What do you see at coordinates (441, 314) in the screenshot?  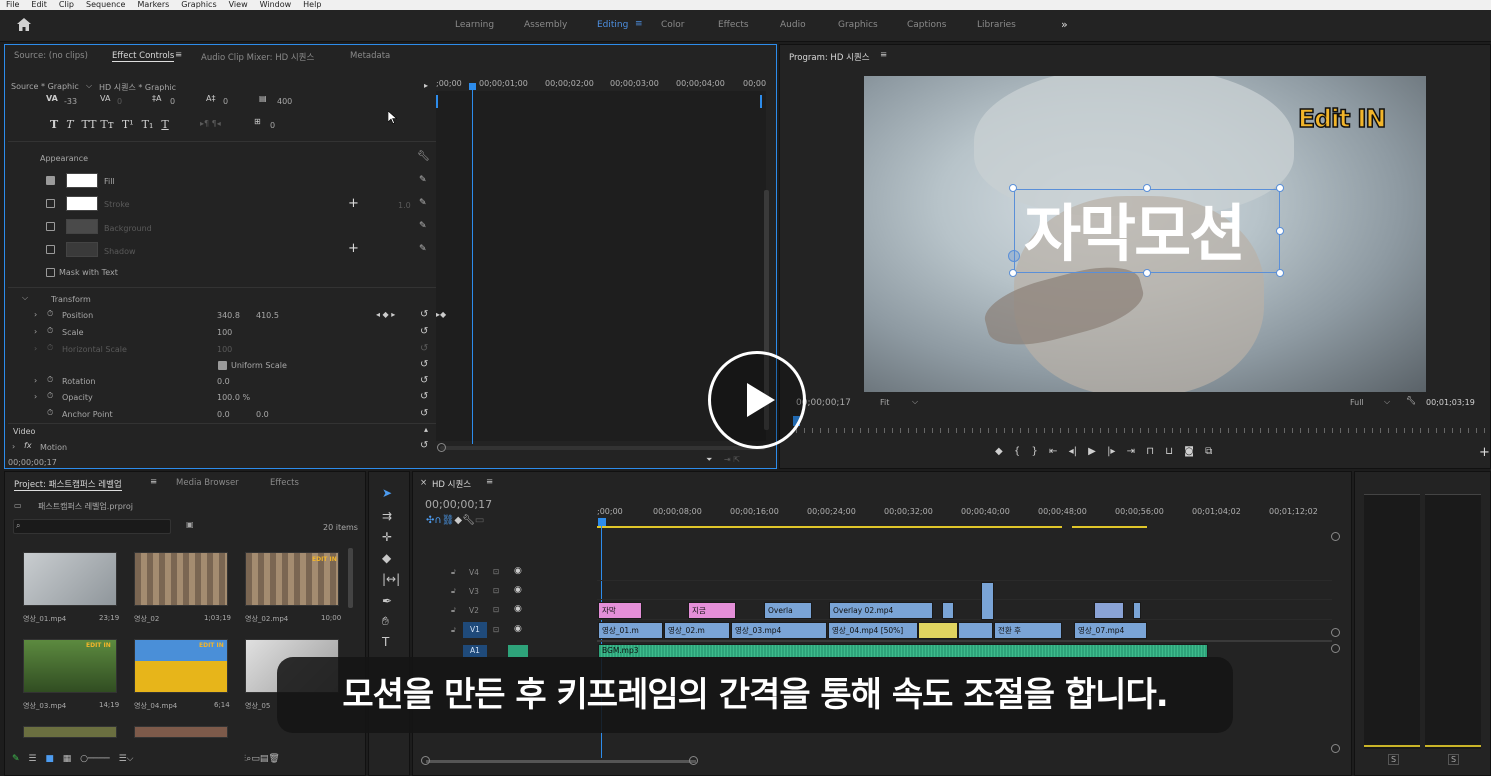 I see `keyframe-marker-icon: ▸◆` at bounding box center [441, 314].